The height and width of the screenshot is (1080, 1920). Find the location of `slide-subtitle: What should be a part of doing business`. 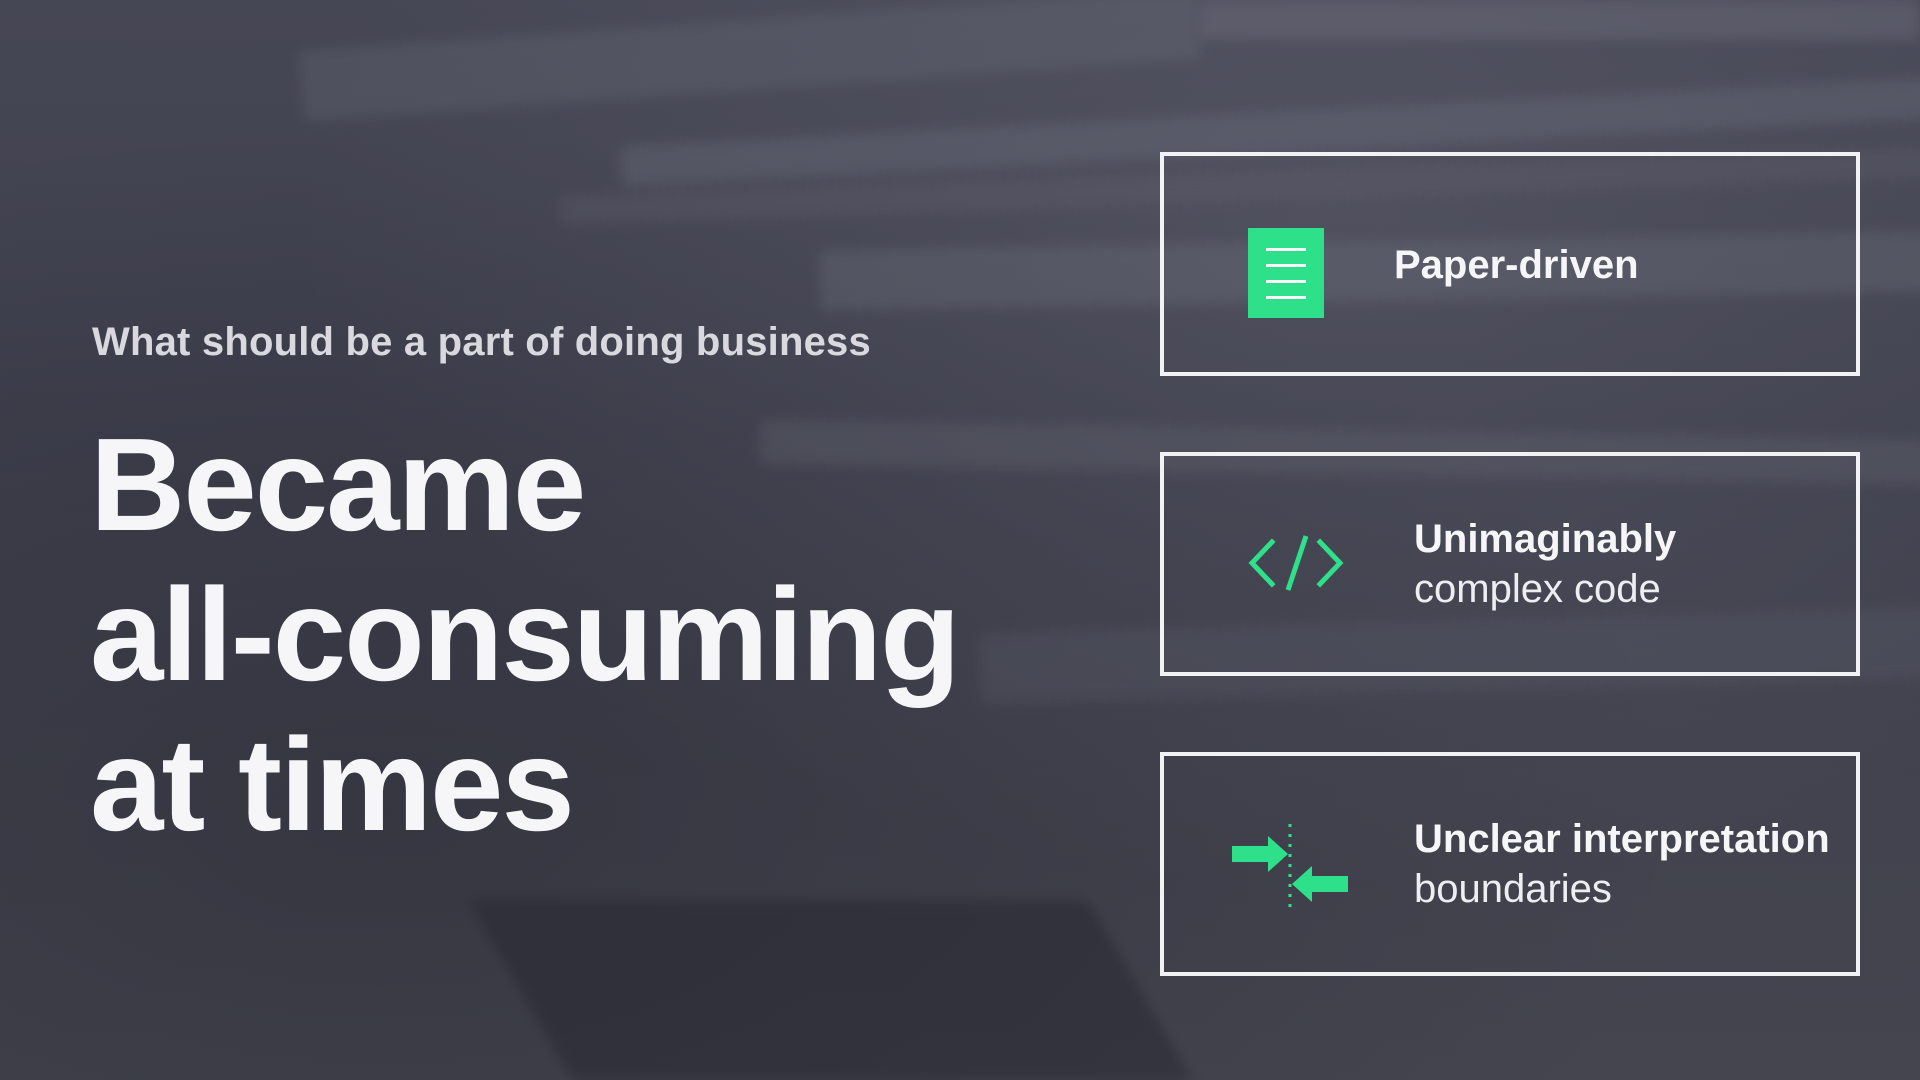

slide-subtitle: What should be a part of doing business is located at coordinates (481, 342).